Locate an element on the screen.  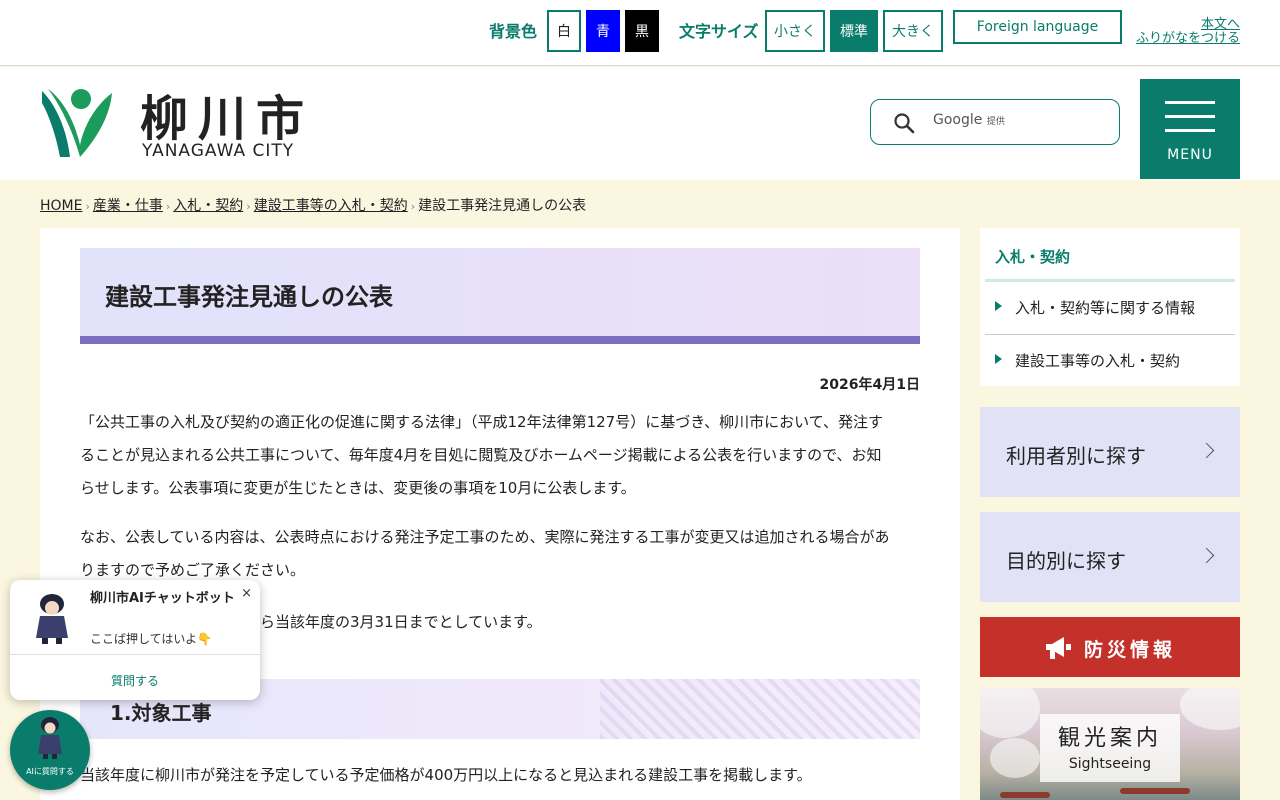
local-nav-item-bidding-info: 入札・契約等に関する情報 is located at coordinates (1110, 308).